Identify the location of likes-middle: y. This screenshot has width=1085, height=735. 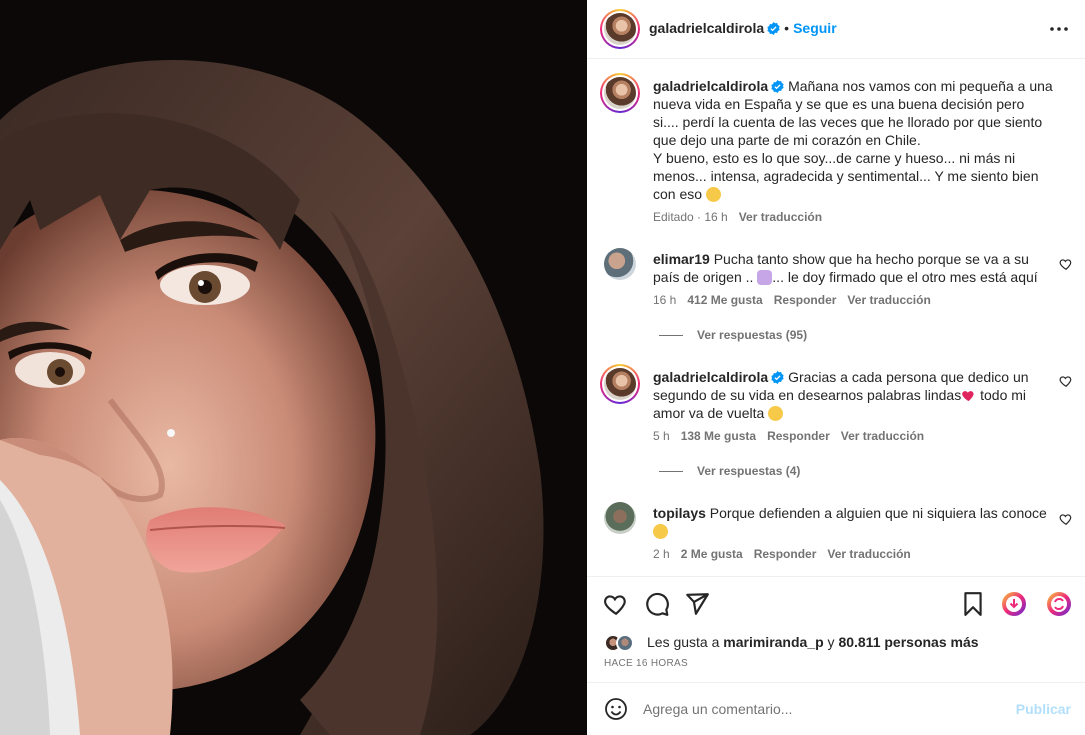
(831, 642).